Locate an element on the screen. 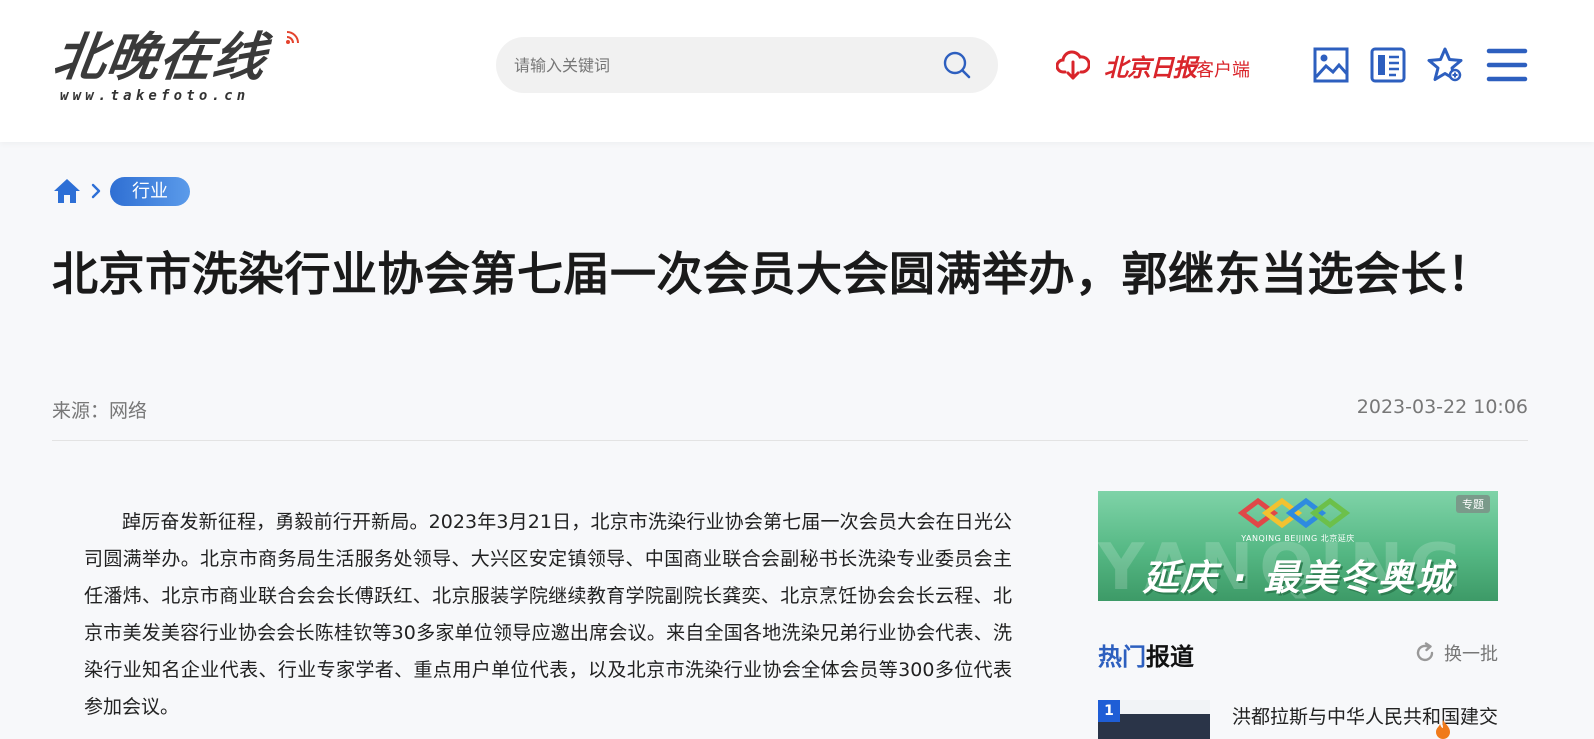  logo-url: www.takefoto.cn is located at coordinates (155, 96).